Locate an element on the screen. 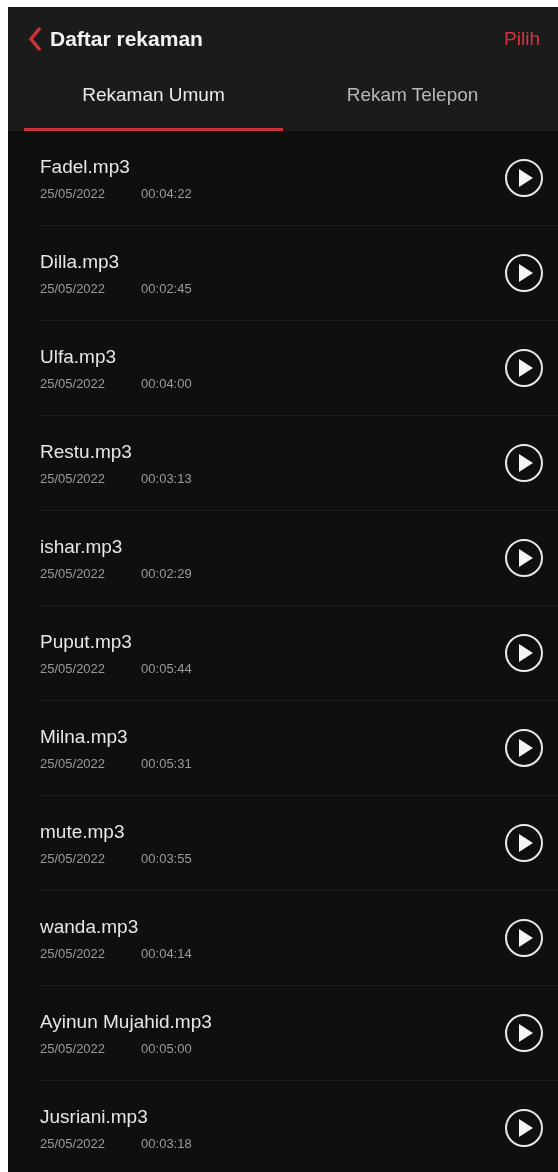 This screenshot has height=1172, width=558. file-name: Dilla.mp3 is located at coordinates (80, 261).